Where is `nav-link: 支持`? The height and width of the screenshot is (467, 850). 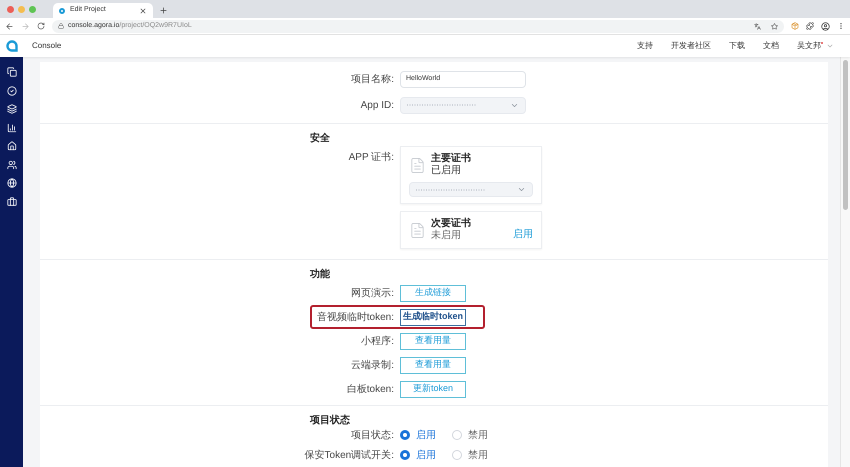
nav-link: 支持 is located at coordinates (645, 46).